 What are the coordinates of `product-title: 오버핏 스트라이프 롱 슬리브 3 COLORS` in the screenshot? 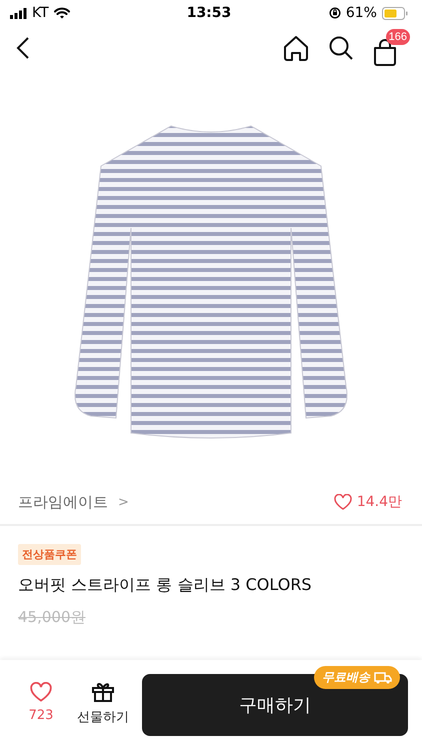 It's located at (165, 585).